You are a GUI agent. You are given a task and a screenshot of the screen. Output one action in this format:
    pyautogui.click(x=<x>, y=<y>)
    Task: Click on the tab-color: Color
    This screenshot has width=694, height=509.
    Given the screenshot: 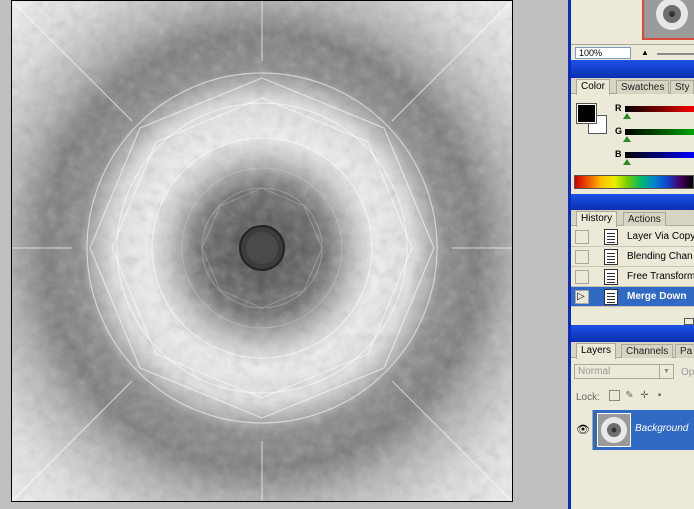 What is the action you would take?
    pyautogui.click(x=593, y=87)
    